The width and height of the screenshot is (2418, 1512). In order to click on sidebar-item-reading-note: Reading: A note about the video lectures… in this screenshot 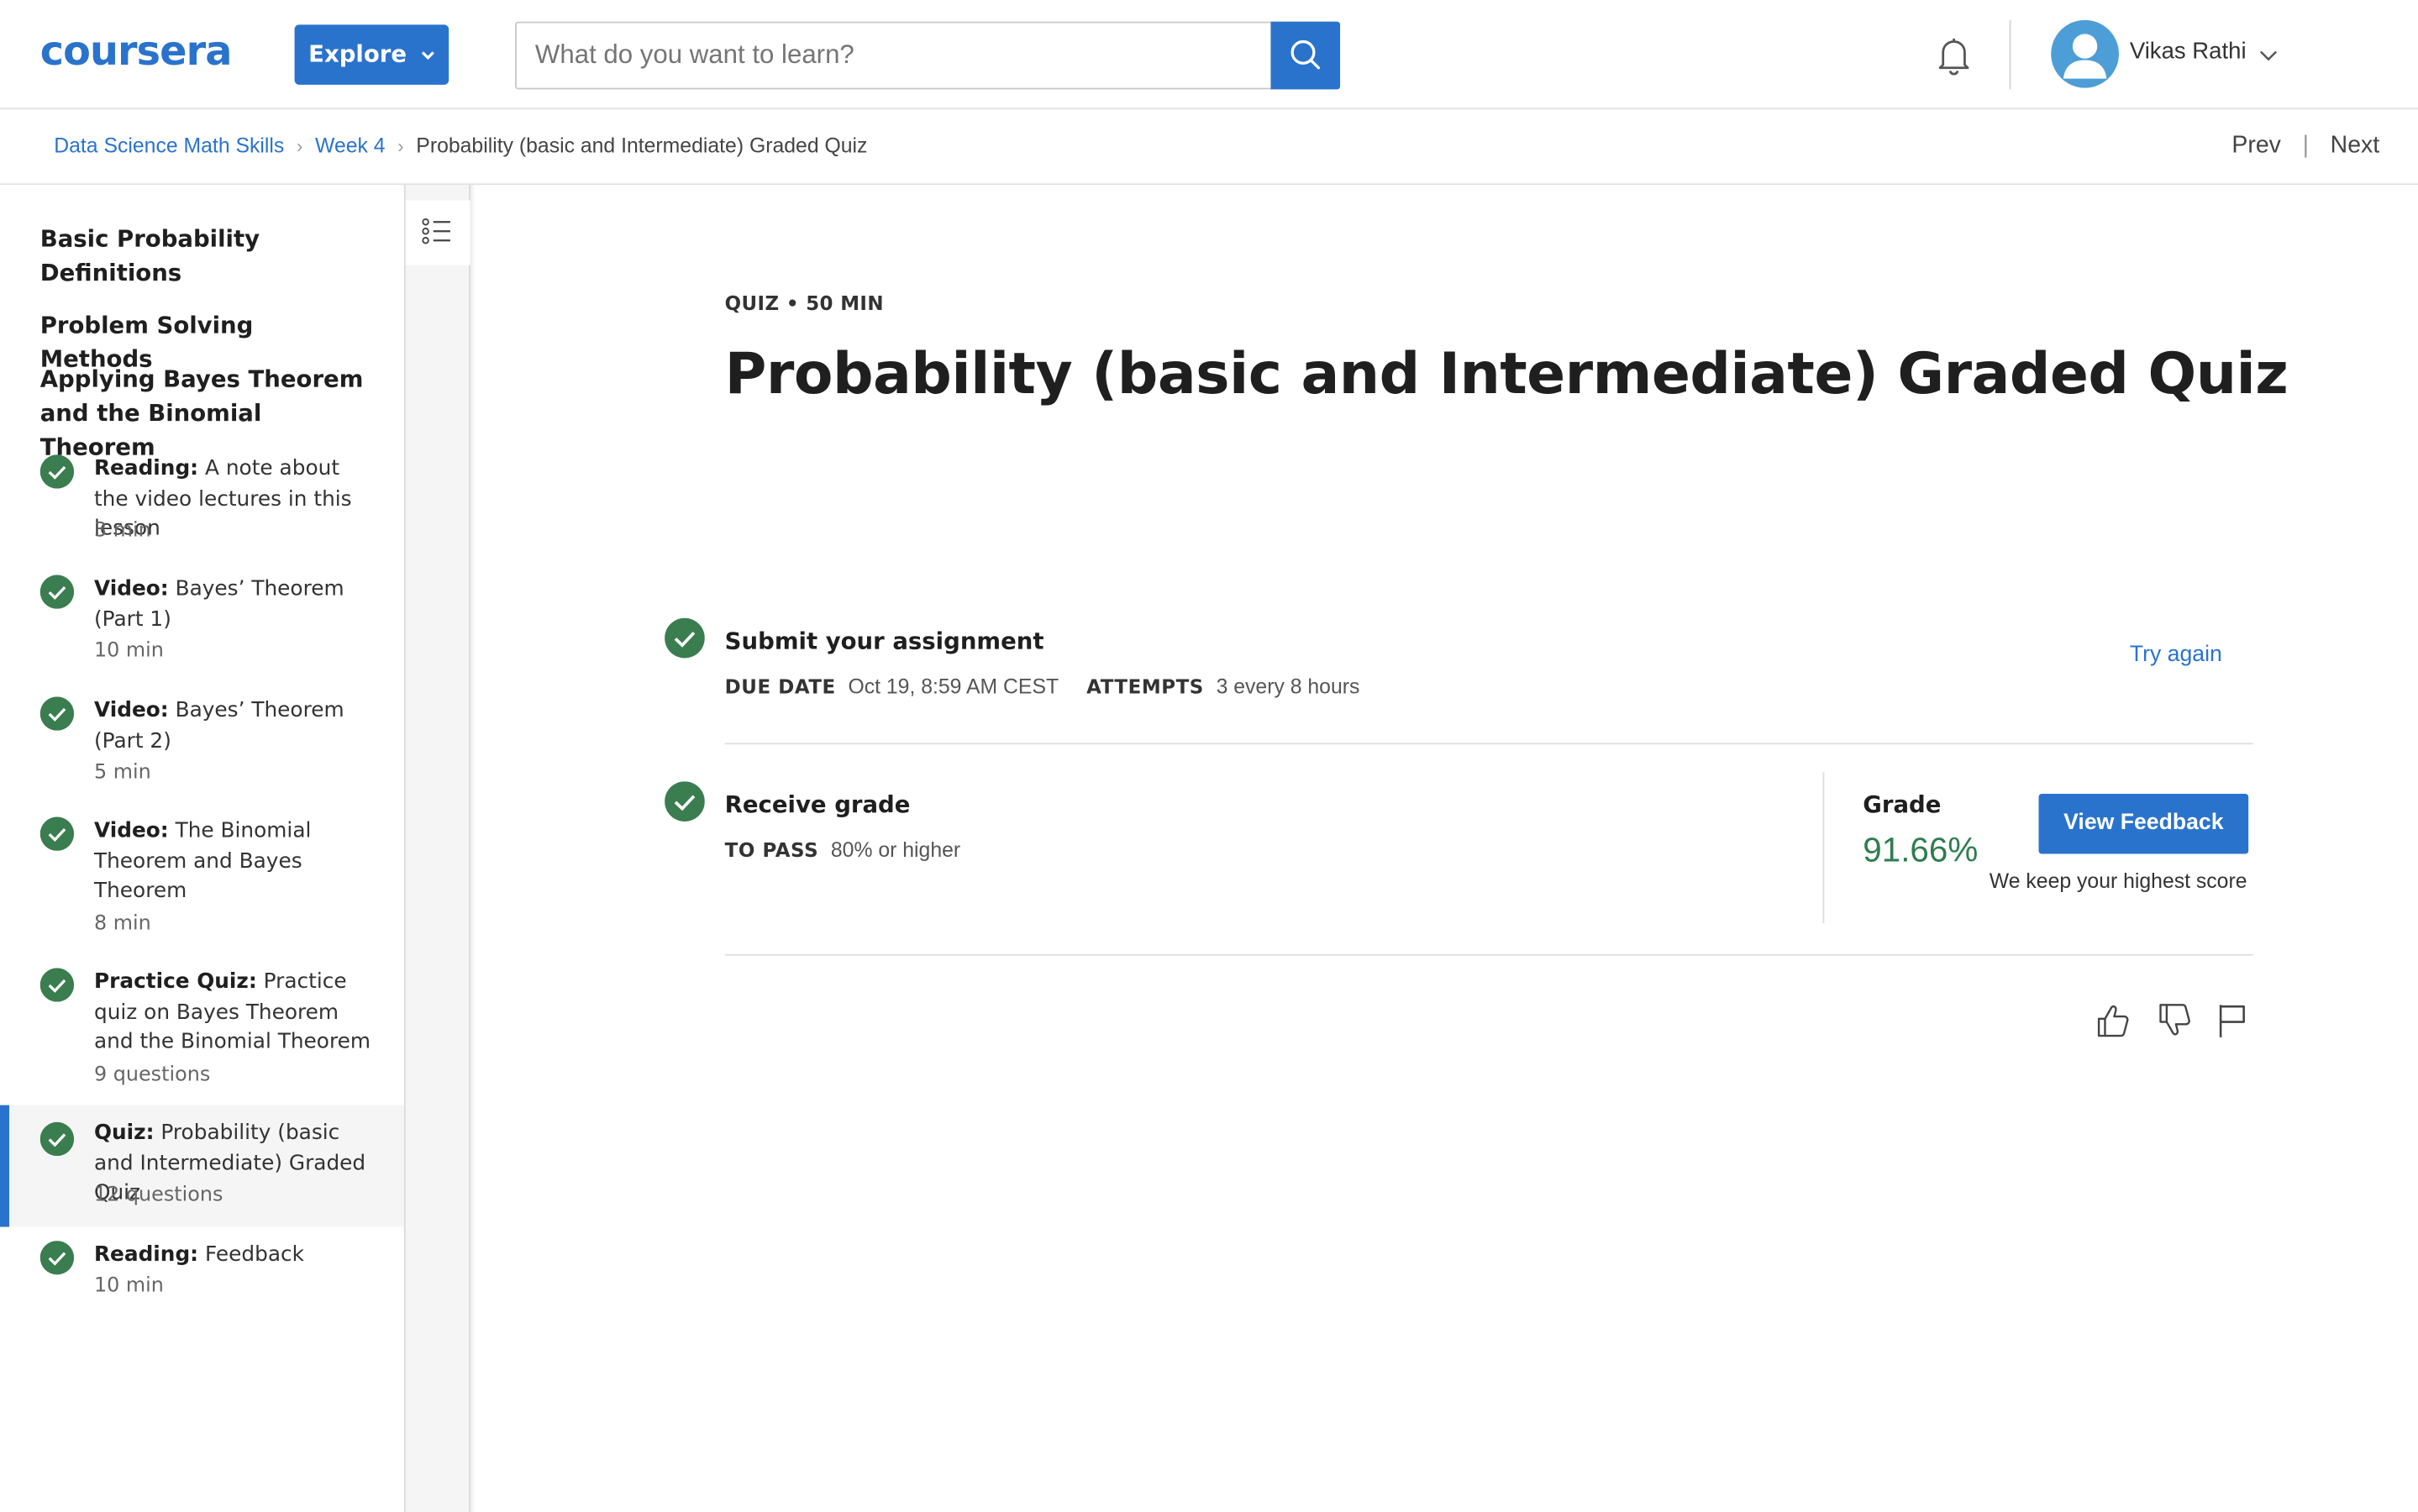, I will do `click(202, 508)`.